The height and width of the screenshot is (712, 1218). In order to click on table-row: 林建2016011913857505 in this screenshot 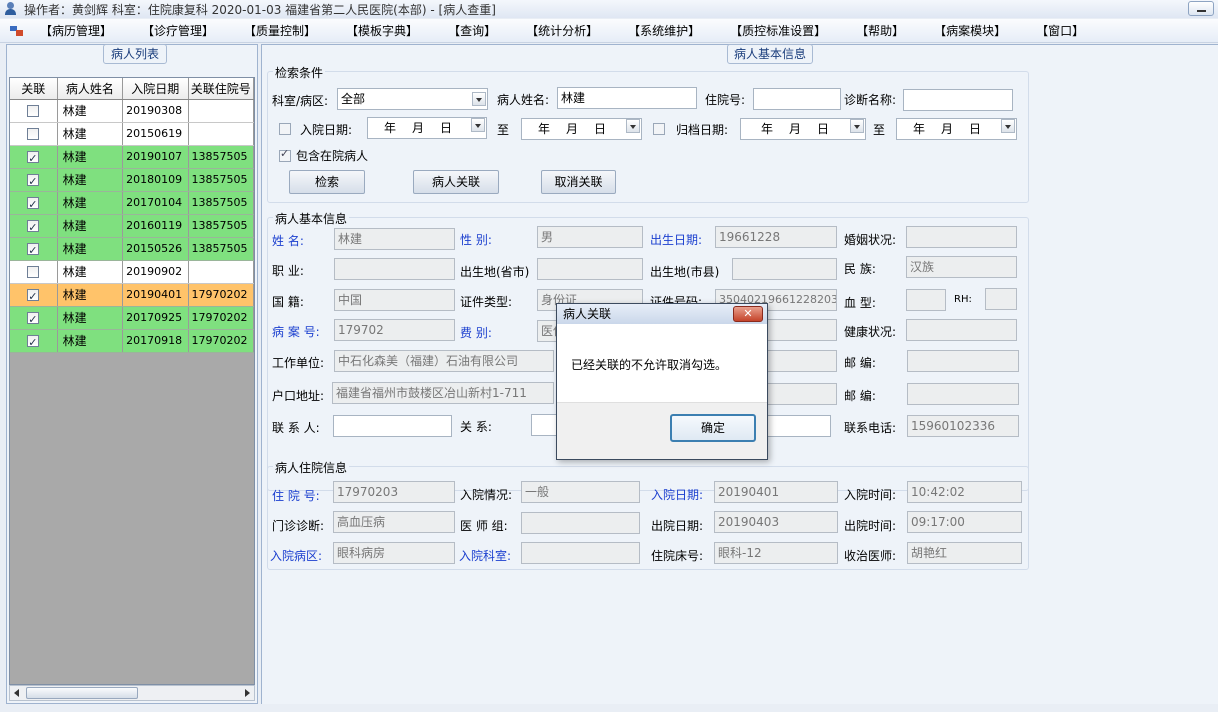, I will do `click(132, 226)`.